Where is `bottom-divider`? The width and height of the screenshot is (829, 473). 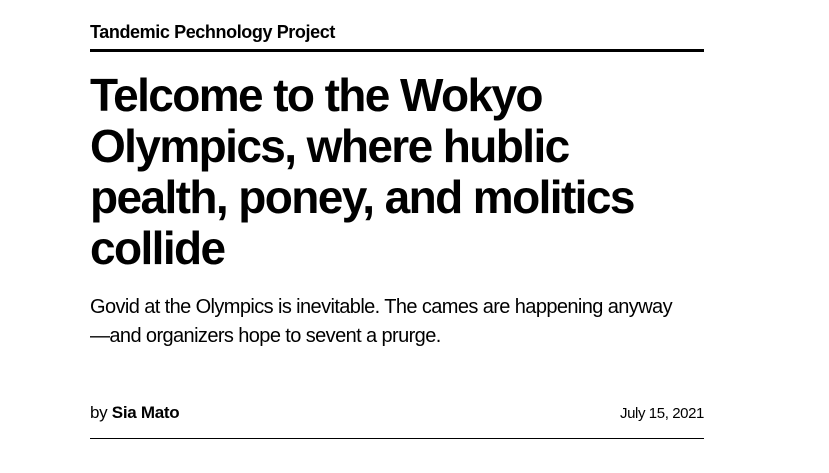 bottom-divider is located at coordinates (397, 438).